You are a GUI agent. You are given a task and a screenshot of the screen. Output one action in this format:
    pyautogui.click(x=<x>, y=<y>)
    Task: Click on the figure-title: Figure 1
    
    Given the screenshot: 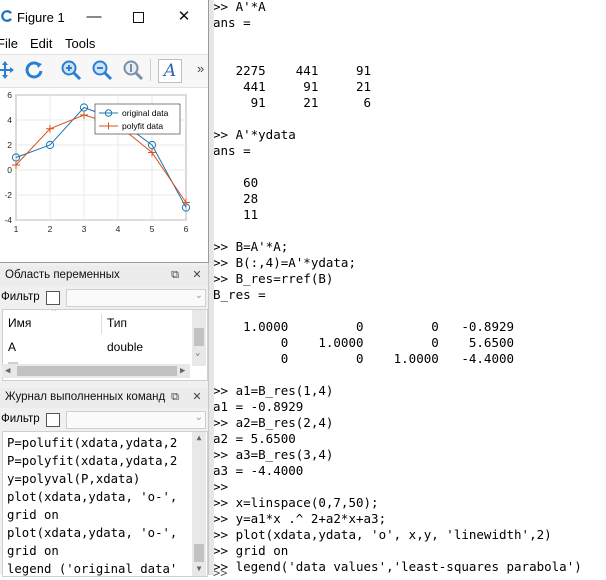 What is the action you would take?
    pyautogui.click(x=41, y=17)
    